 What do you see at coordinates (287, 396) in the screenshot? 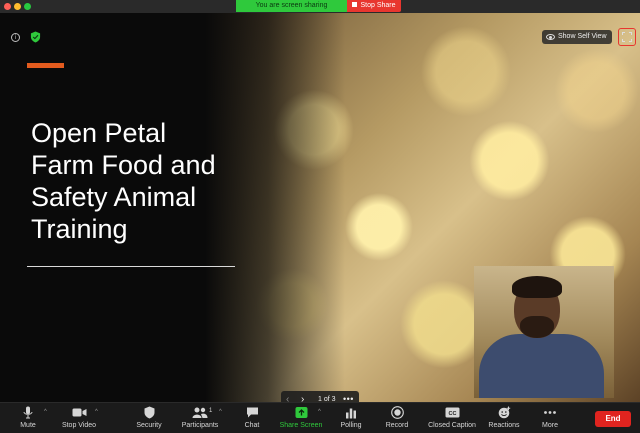
I see `previous-slide-button: ‹` at bounding box center [287, 396].